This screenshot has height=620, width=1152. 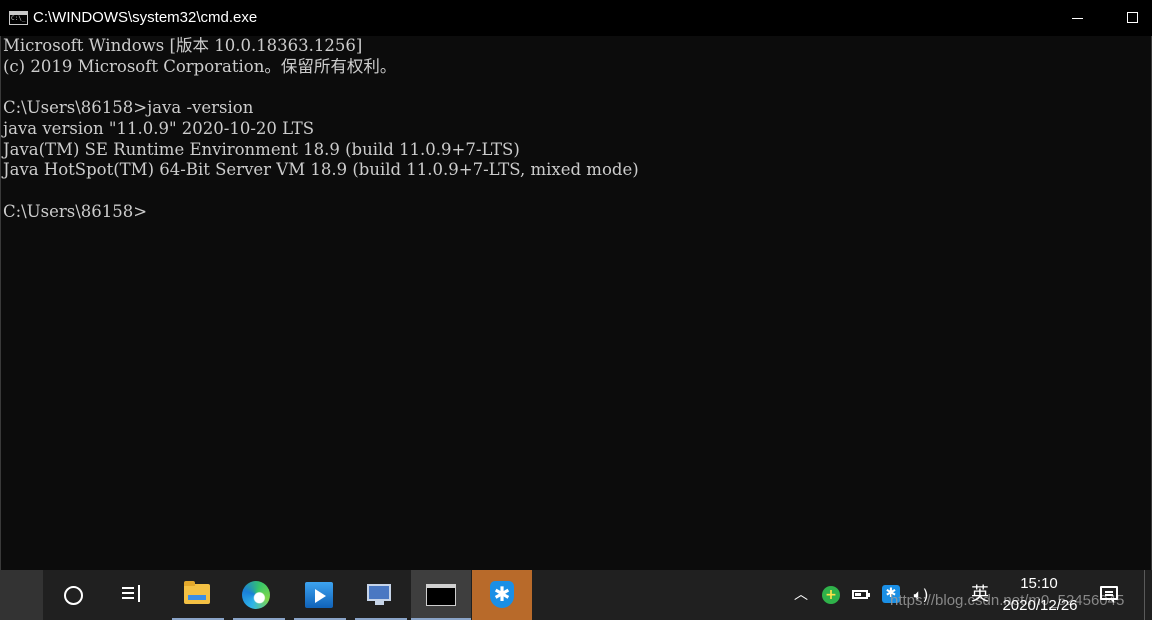 I want to click on maximize-button, so click(x=1131, y=18).